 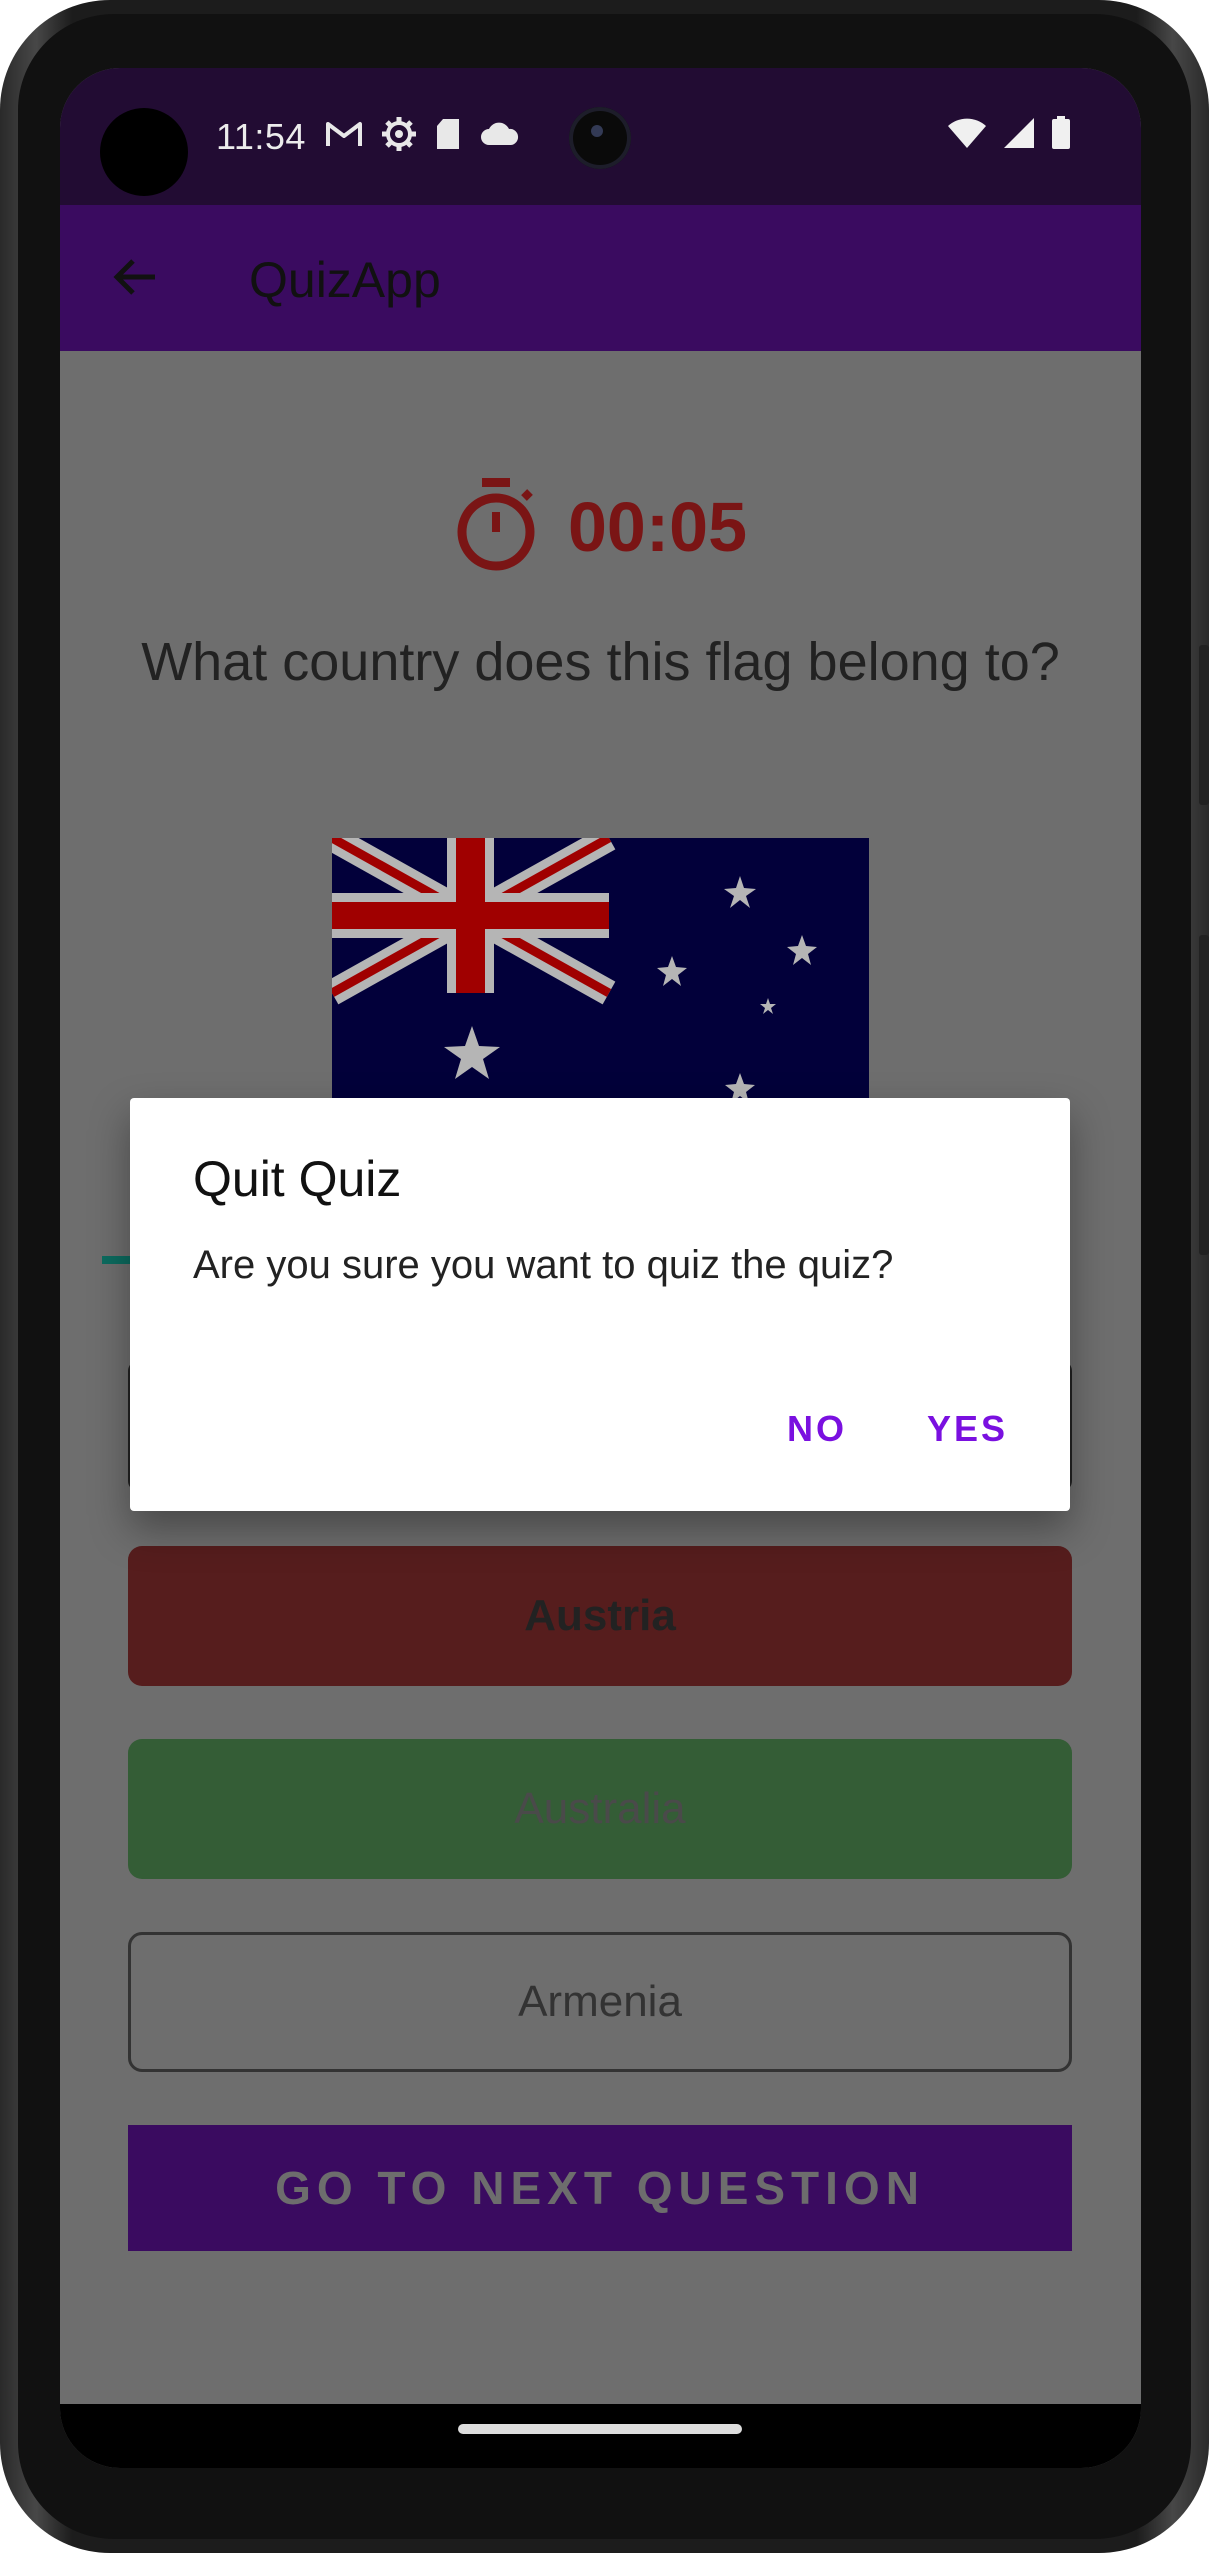 What do you see at coordinates (967, 1429) in the screenshot?
I see `yes-button: YES` at bounding box center [967, 1429].